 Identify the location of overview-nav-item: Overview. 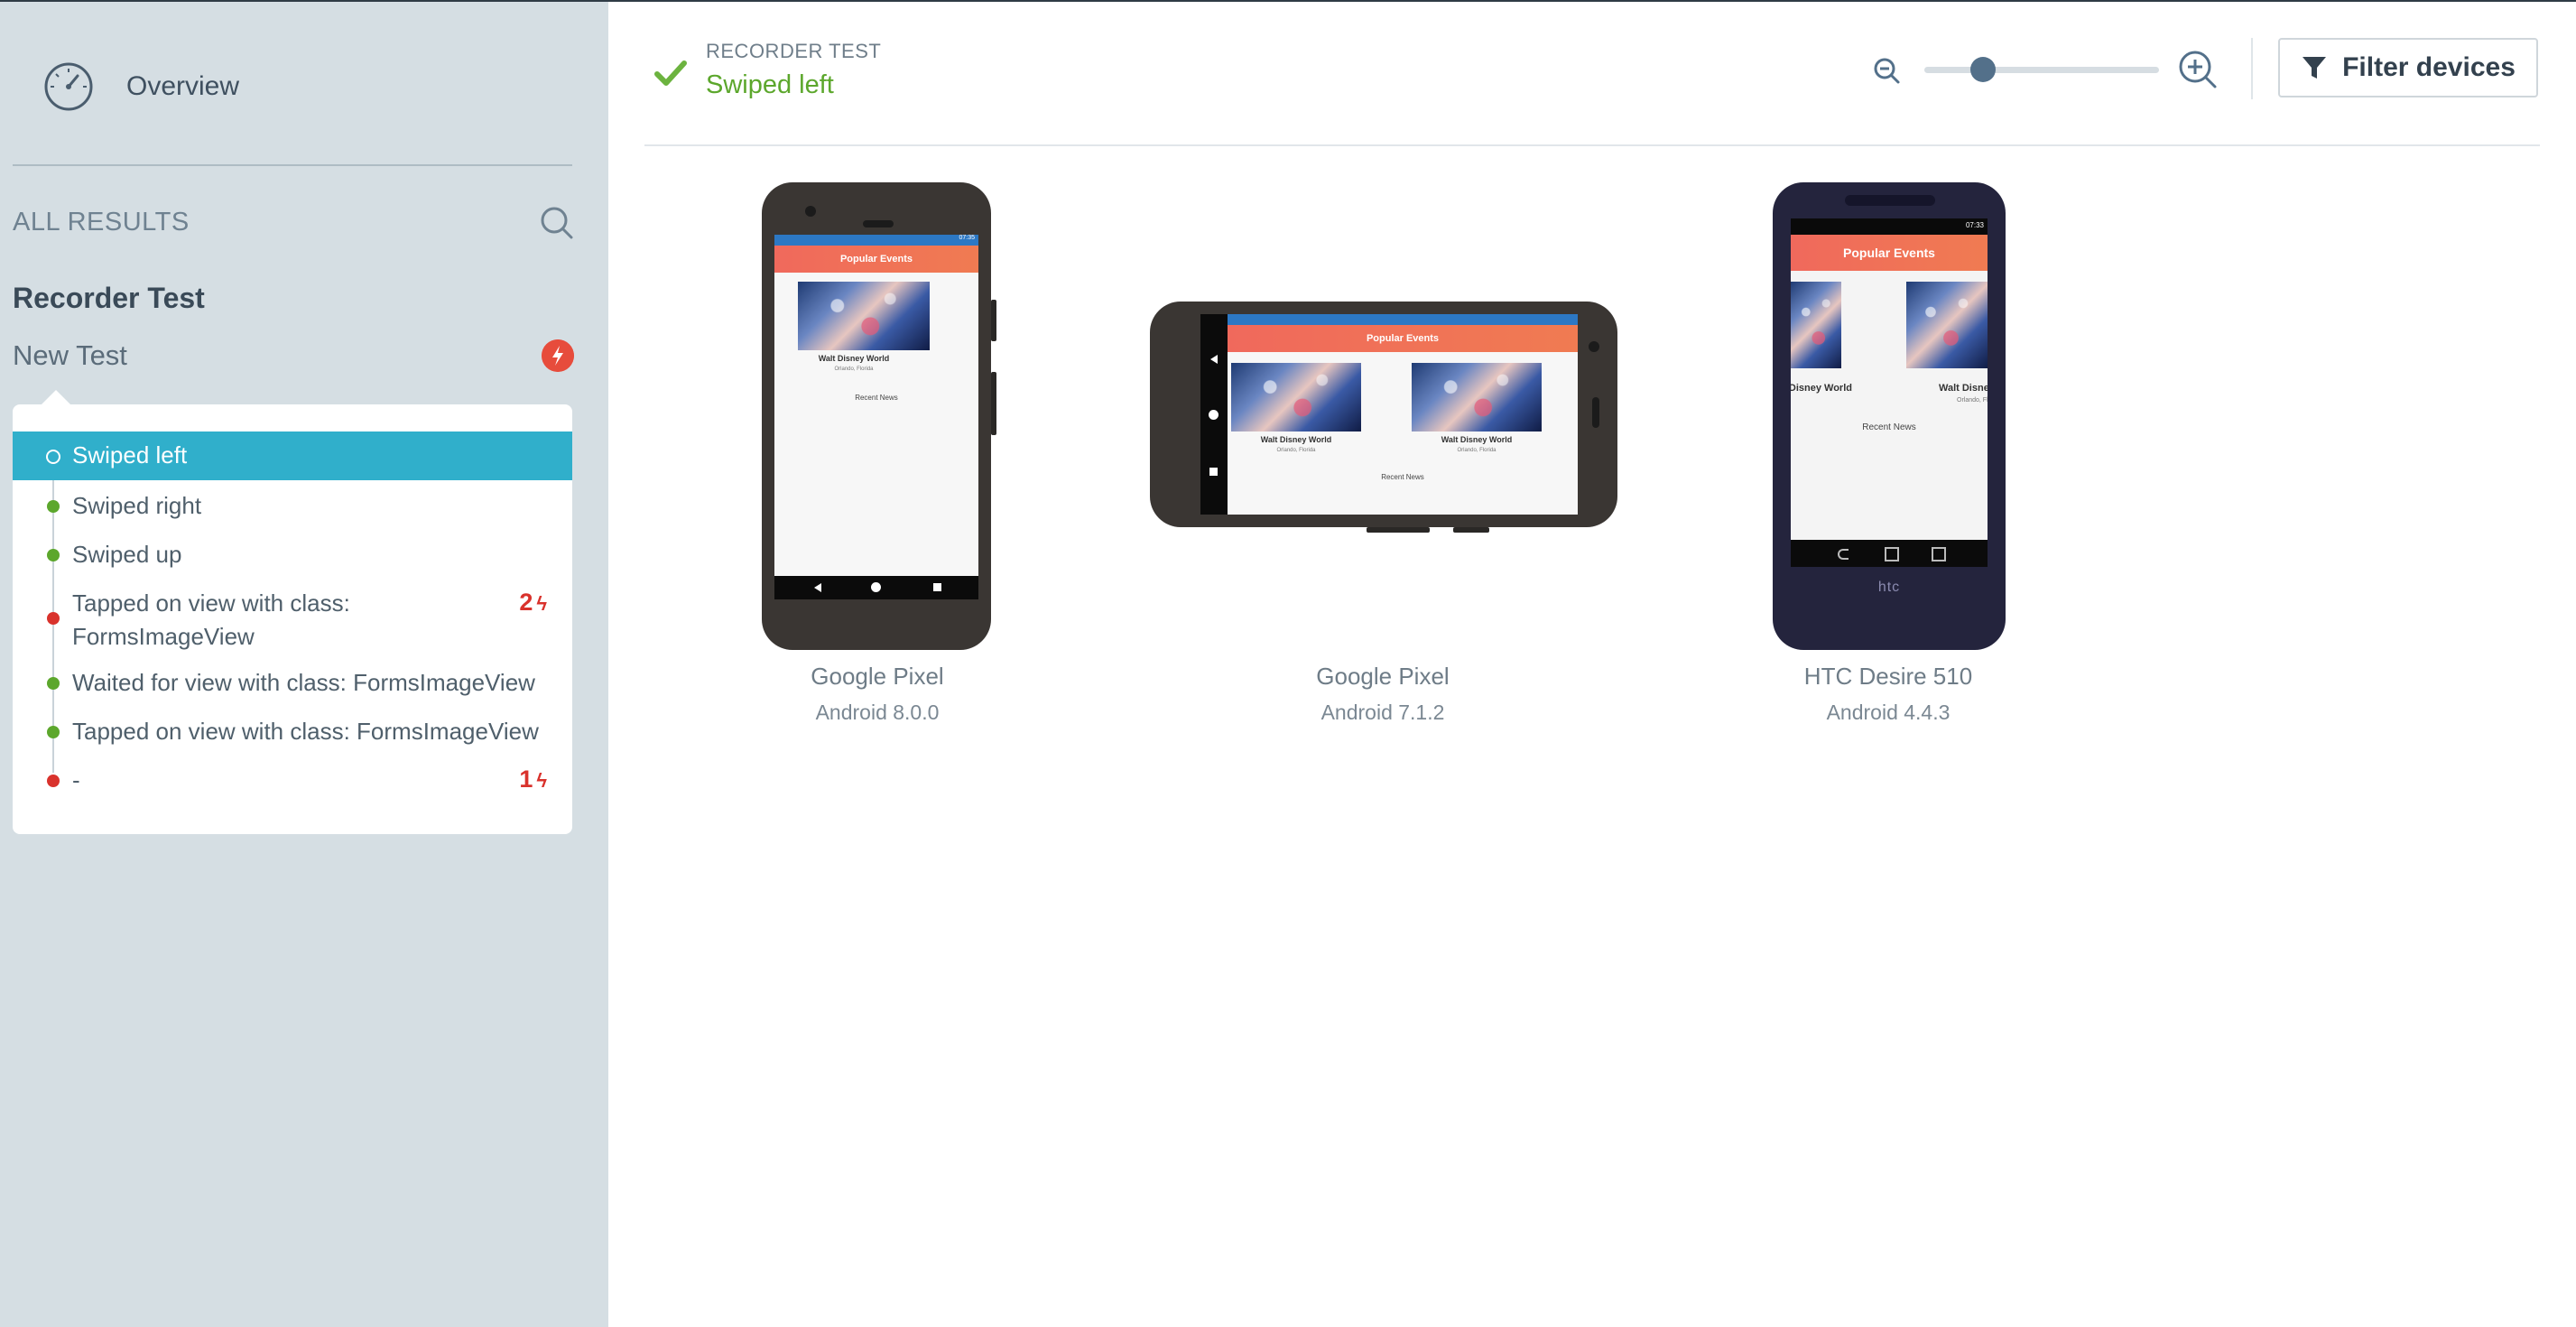
(140, 87).